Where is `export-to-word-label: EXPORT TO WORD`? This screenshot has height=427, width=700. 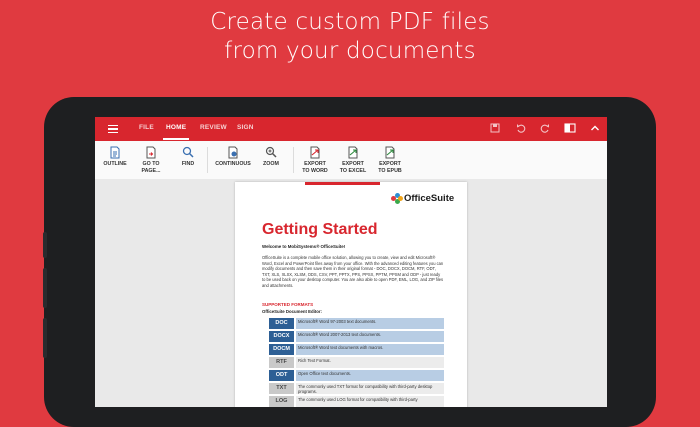 export-to-word-label: EXPORT TO WORD is located at coordinates (315, 167).